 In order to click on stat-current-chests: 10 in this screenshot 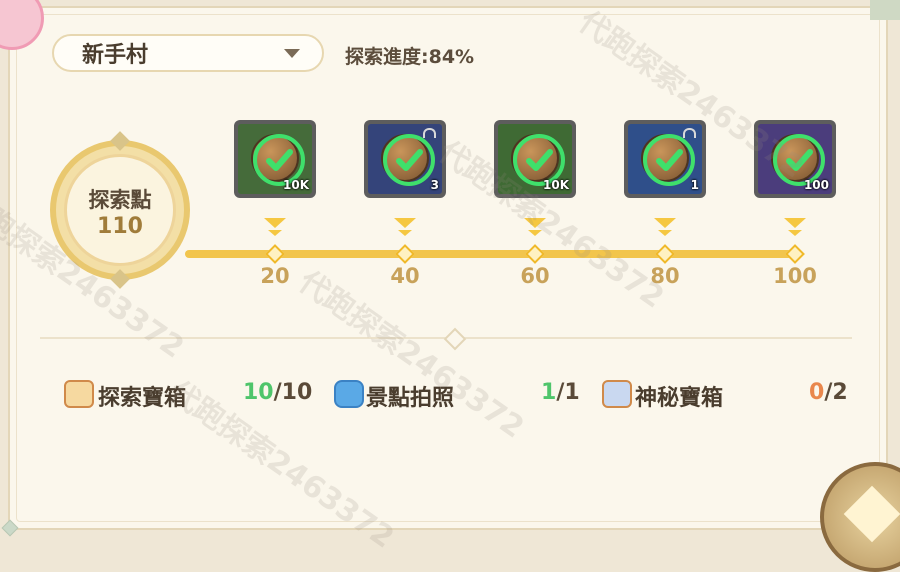, I will do `click(258, 392)`.